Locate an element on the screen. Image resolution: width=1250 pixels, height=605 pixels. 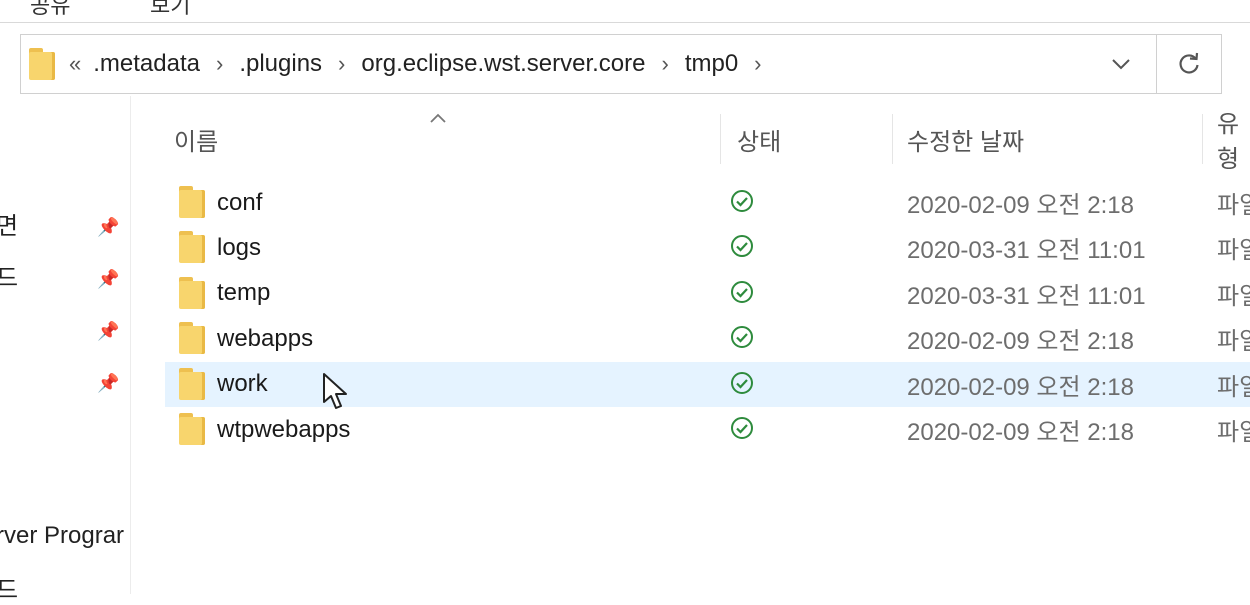
file-name: temp is located at coordinates (243, 293).